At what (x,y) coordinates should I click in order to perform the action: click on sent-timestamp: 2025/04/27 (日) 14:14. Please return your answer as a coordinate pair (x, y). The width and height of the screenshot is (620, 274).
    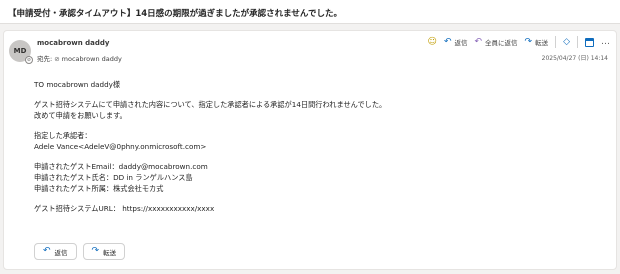
    Looking at the image, I should click on (574, 58).